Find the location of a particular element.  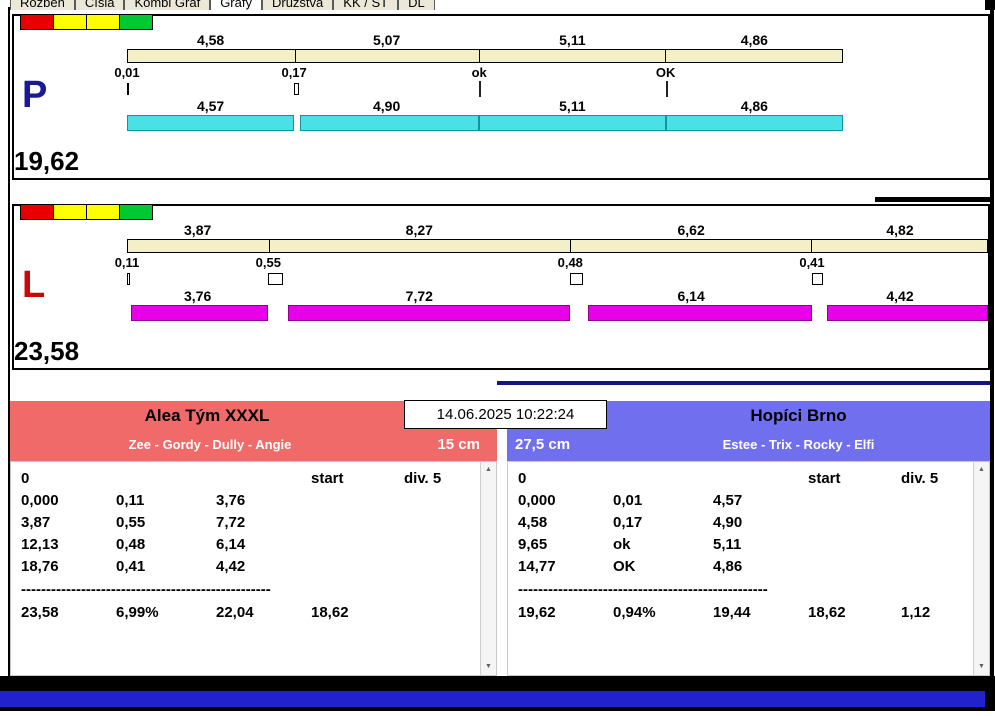

table-cell: 4,57 is located at coordinates (728, 500).